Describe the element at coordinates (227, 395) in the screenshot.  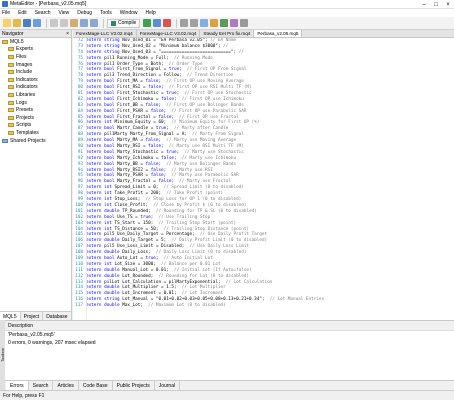
I see `status-bar: For Help, press F1` at that location.